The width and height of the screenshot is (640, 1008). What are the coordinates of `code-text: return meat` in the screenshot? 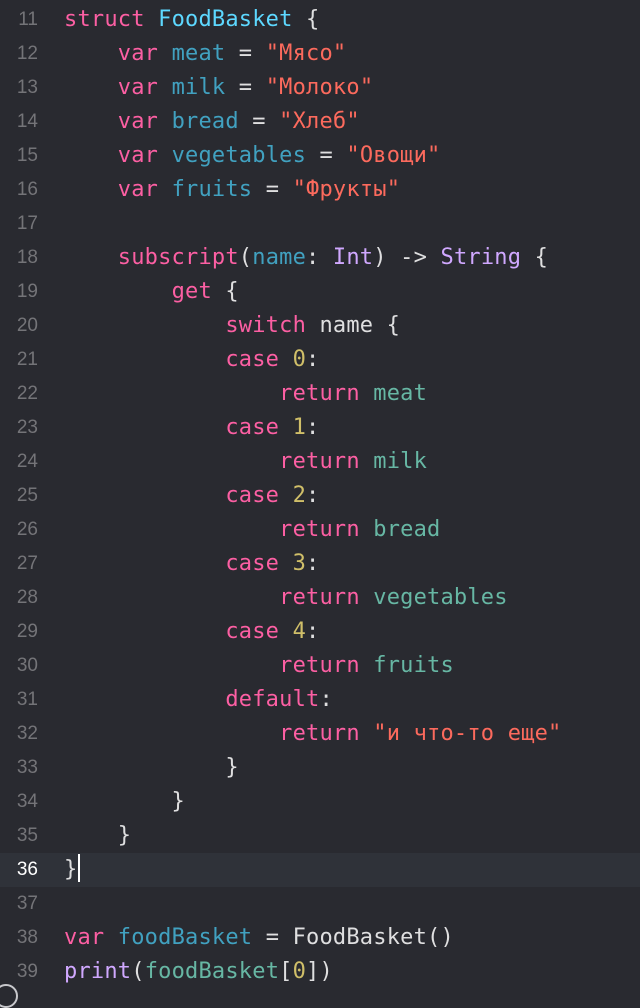 It's located at (245, 394).